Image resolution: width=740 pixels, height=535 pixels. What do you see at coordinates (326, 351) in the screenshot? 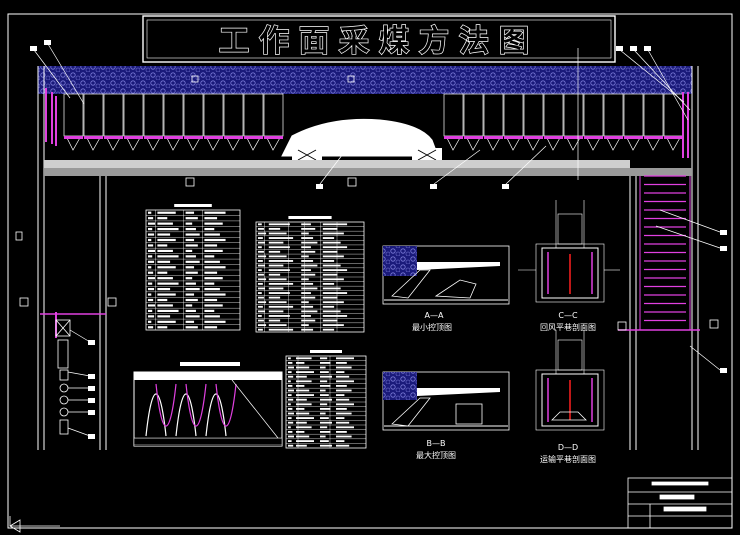
I see `table-title` at bounding box center [326, 351].